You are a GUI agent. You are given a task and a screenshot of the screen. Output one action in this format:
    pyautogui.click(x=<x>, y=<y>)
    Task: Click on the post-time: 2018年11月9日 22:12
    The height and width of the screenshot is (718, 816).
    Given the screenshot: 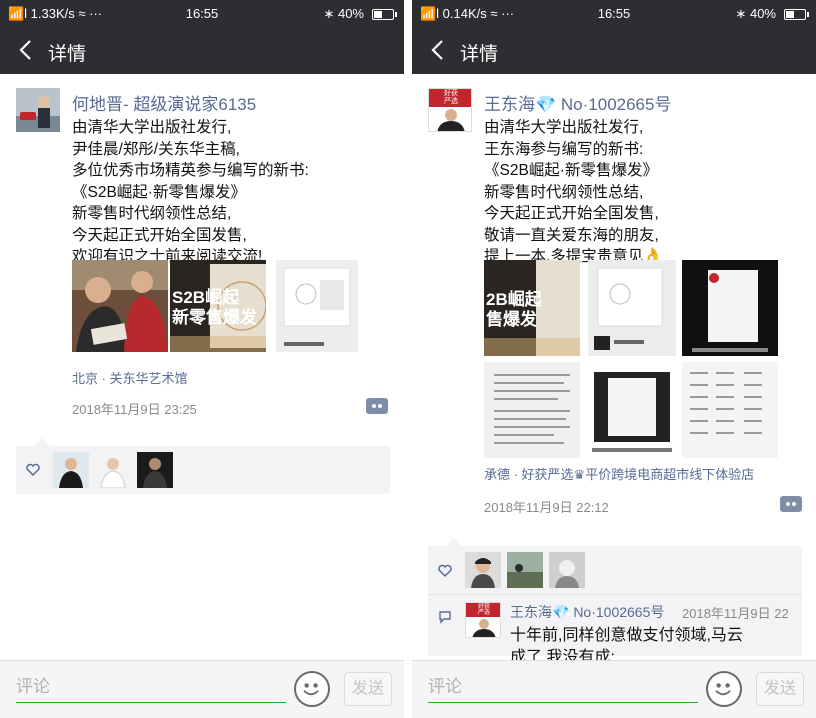 What is the action you would take?
    pyautogui.click(x=546, y=507)
    